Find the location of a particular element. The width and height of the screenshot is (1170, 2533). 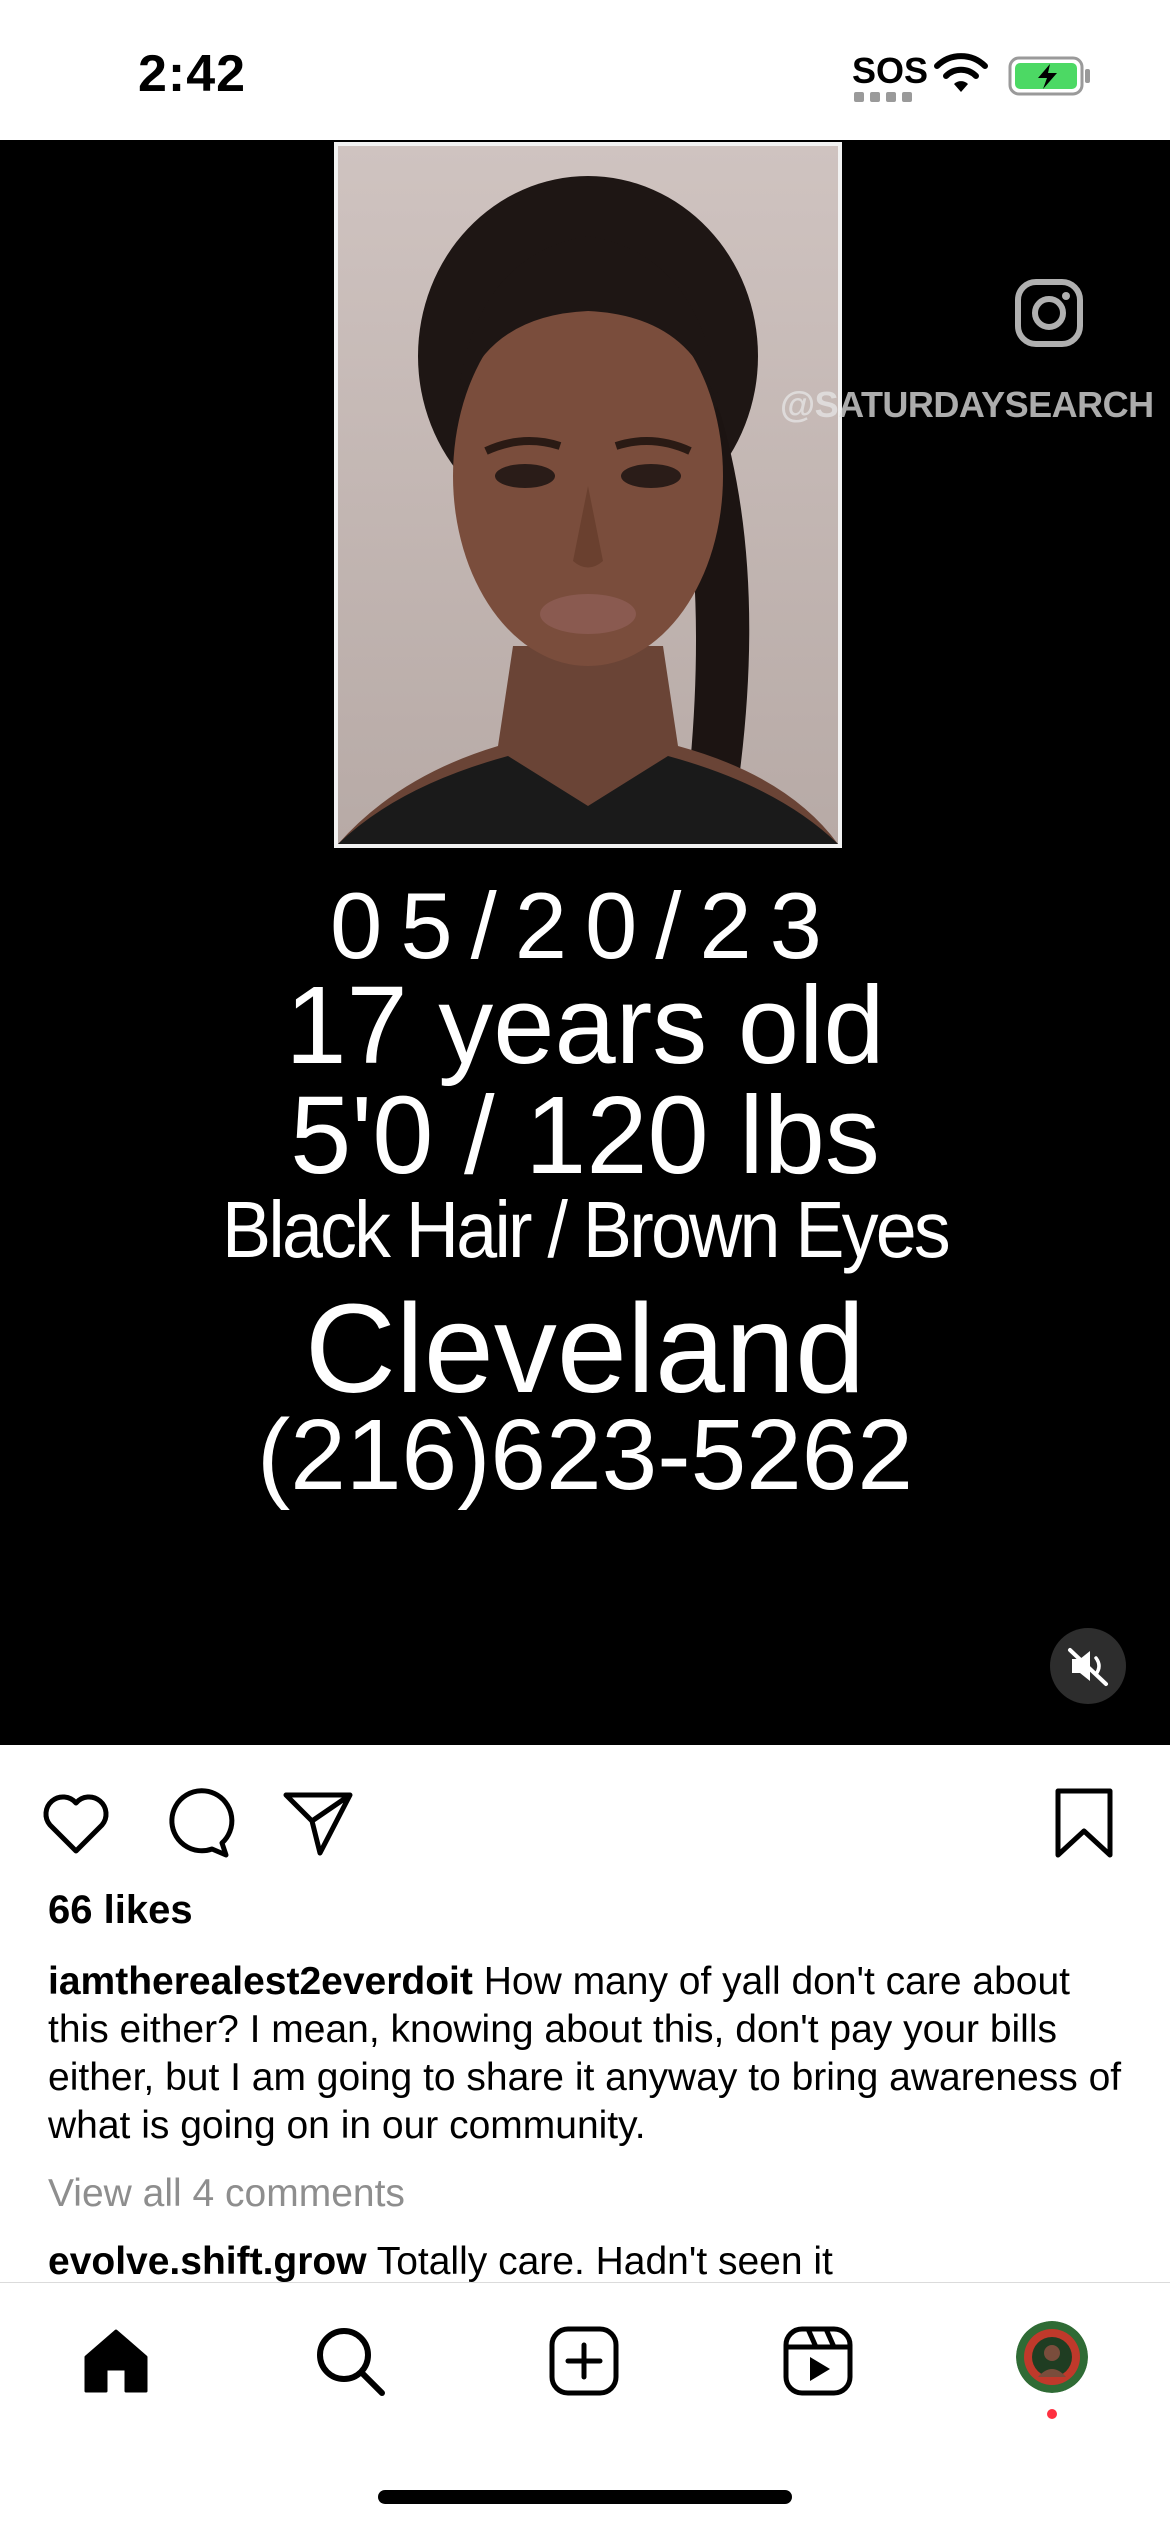

heart-icon is located at coordinates (76, 1823).